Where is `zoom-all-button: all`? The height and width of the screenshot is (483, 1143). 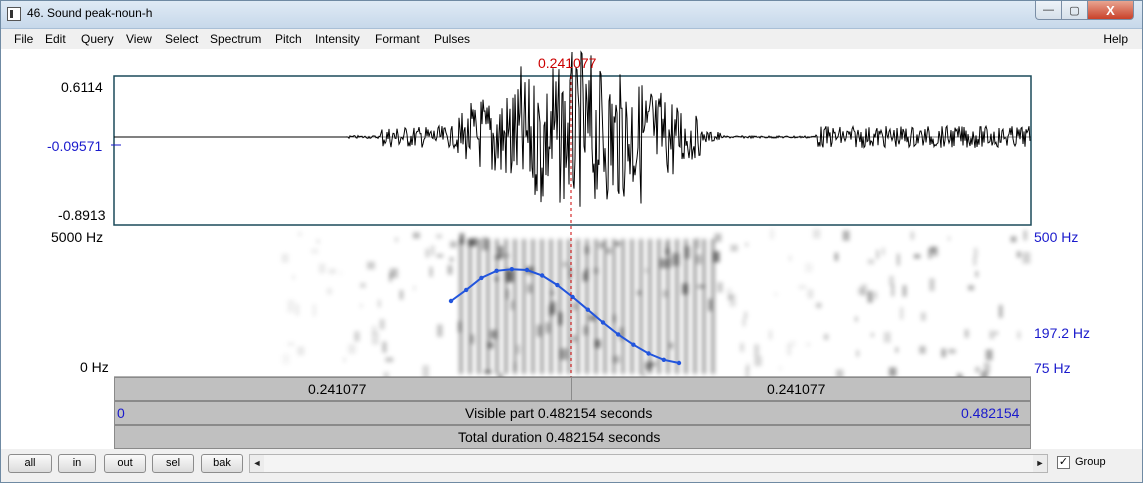 zoom-all-button: all is located at coordinates (30, 463).